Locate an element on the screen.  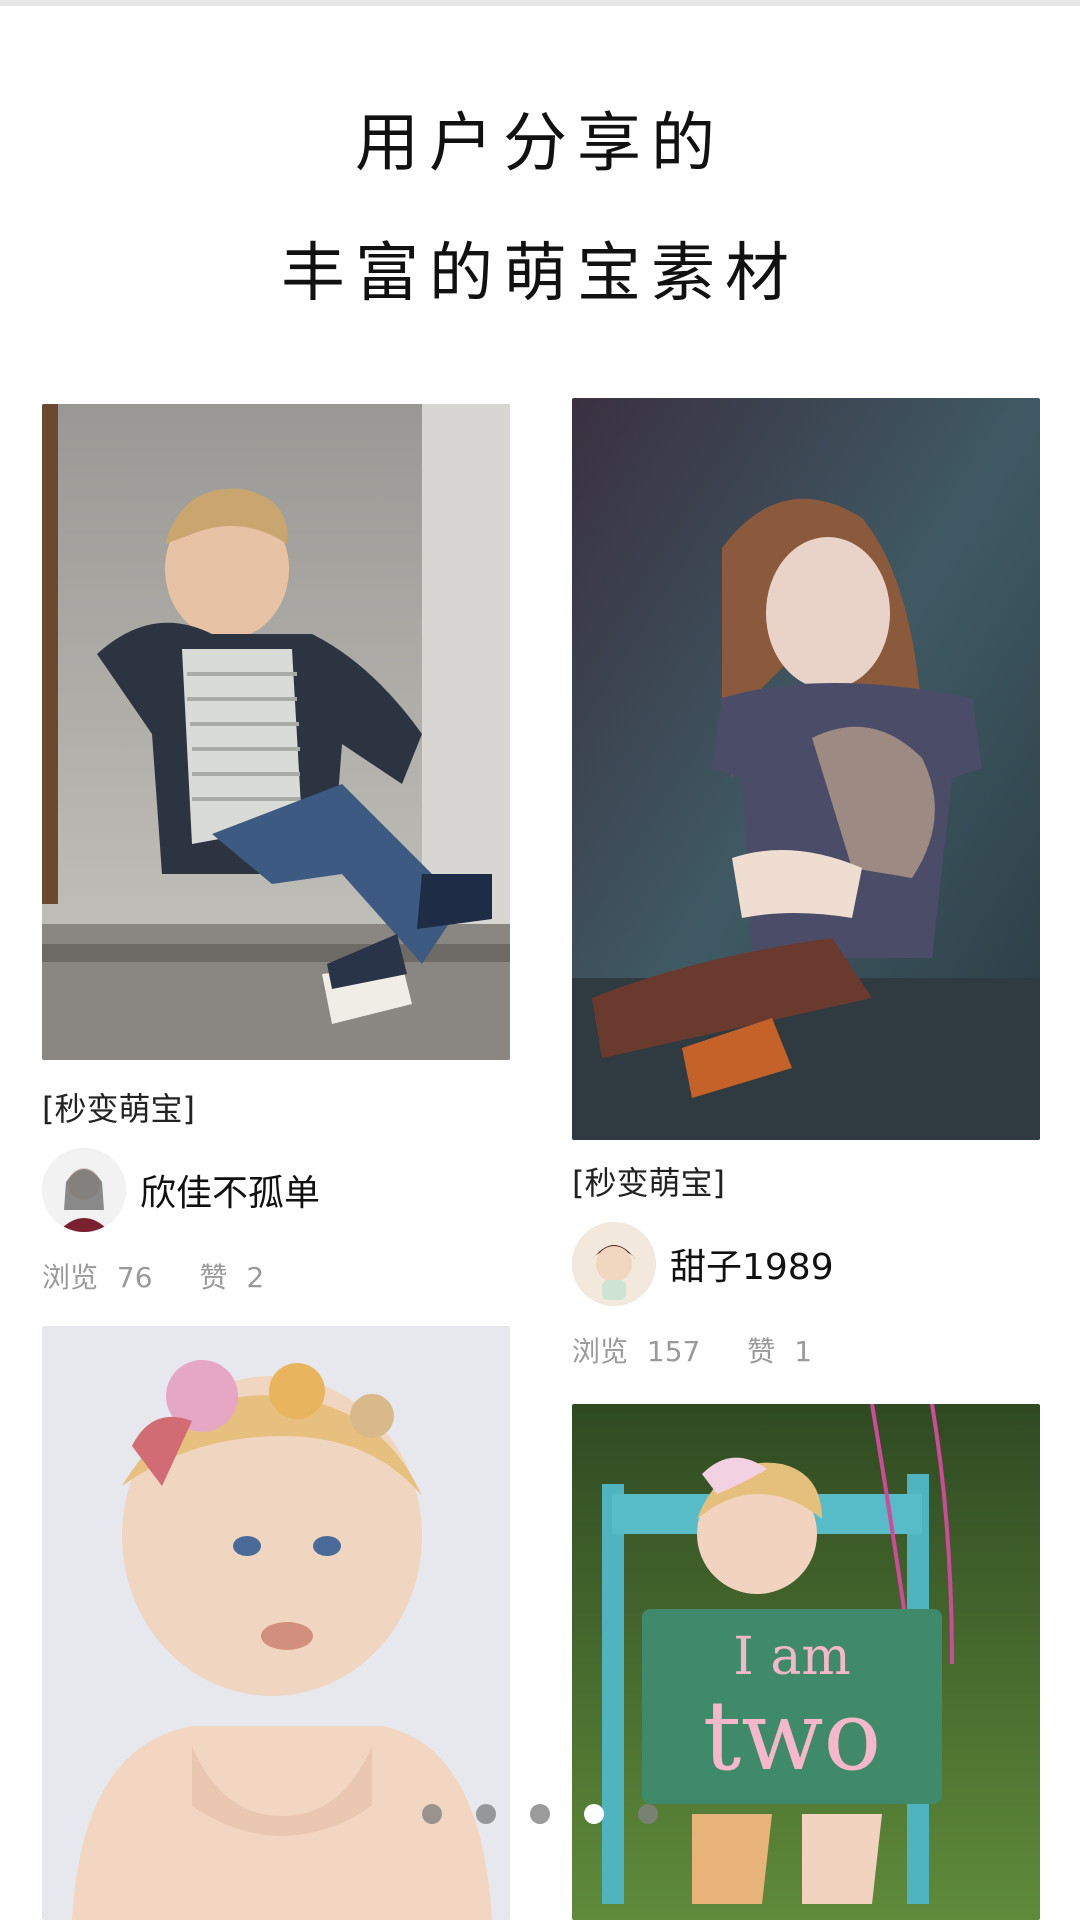
post-stats: 浏览 157 赞 1 is located at coordinates (692, 1350).